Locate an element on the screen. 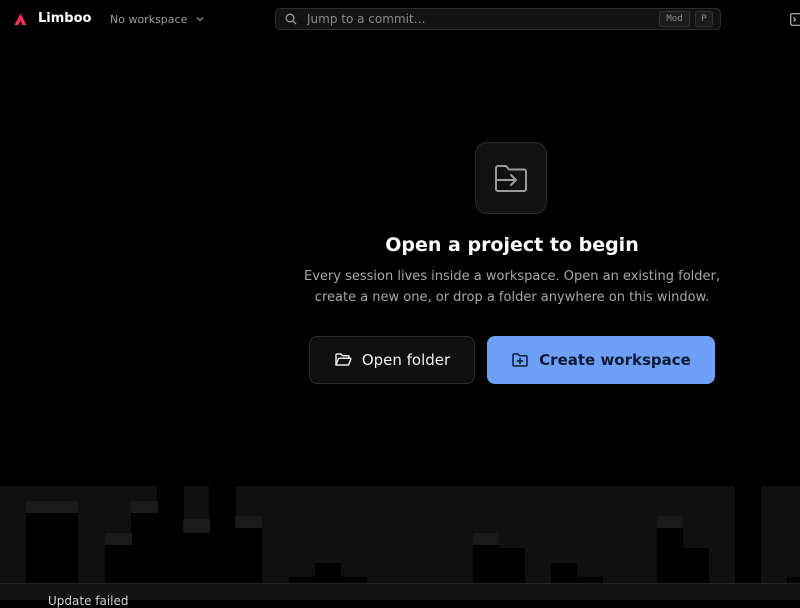  shortcut-key-p: P is located at coordinates (704, 19).